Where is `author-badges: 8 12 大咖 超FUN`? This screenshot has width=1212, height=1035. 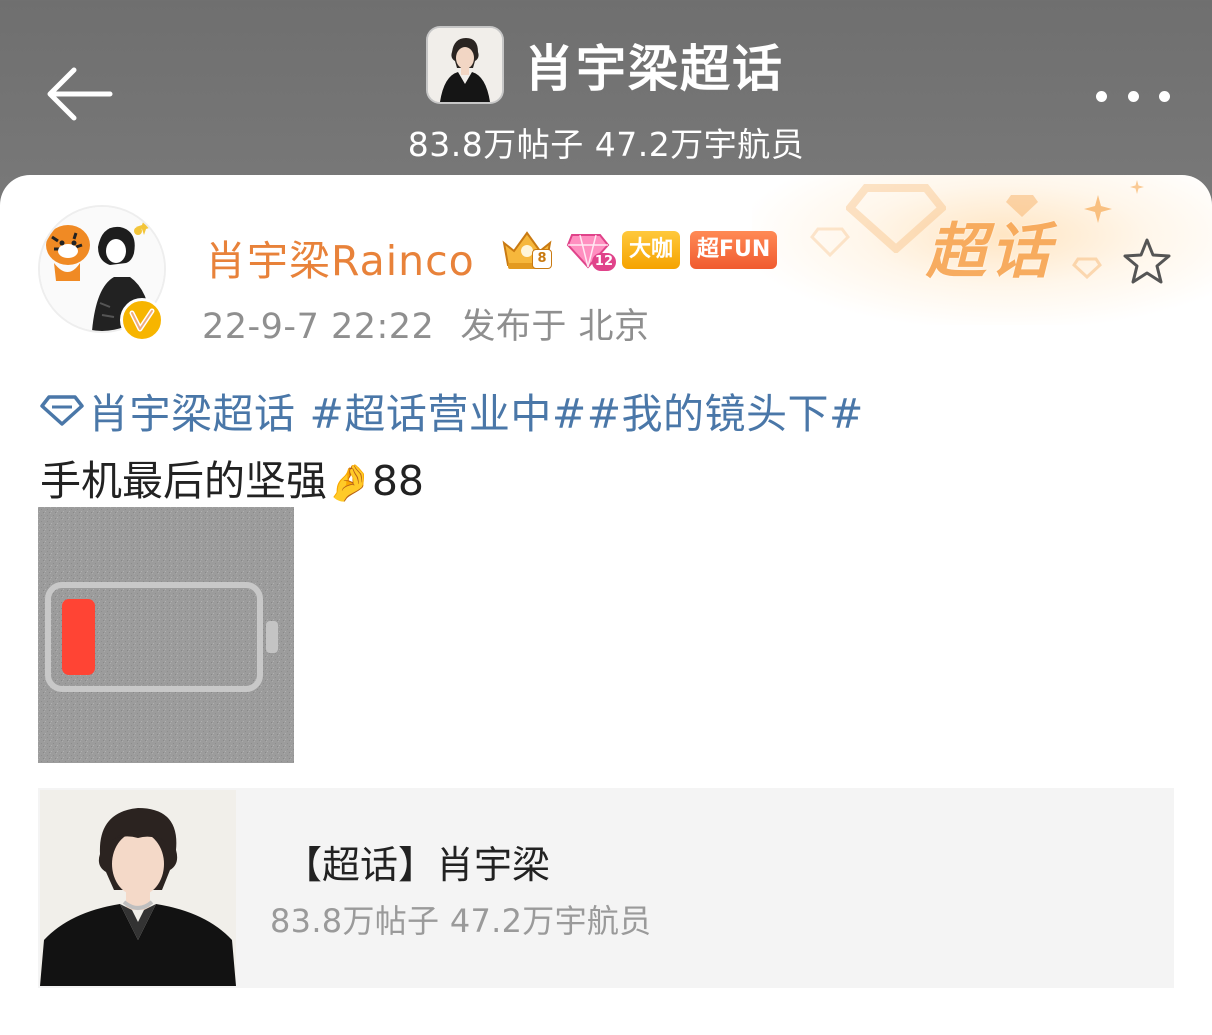
author-badges: 8 12 大咖 超FUN is located at coordinates (639, 250).